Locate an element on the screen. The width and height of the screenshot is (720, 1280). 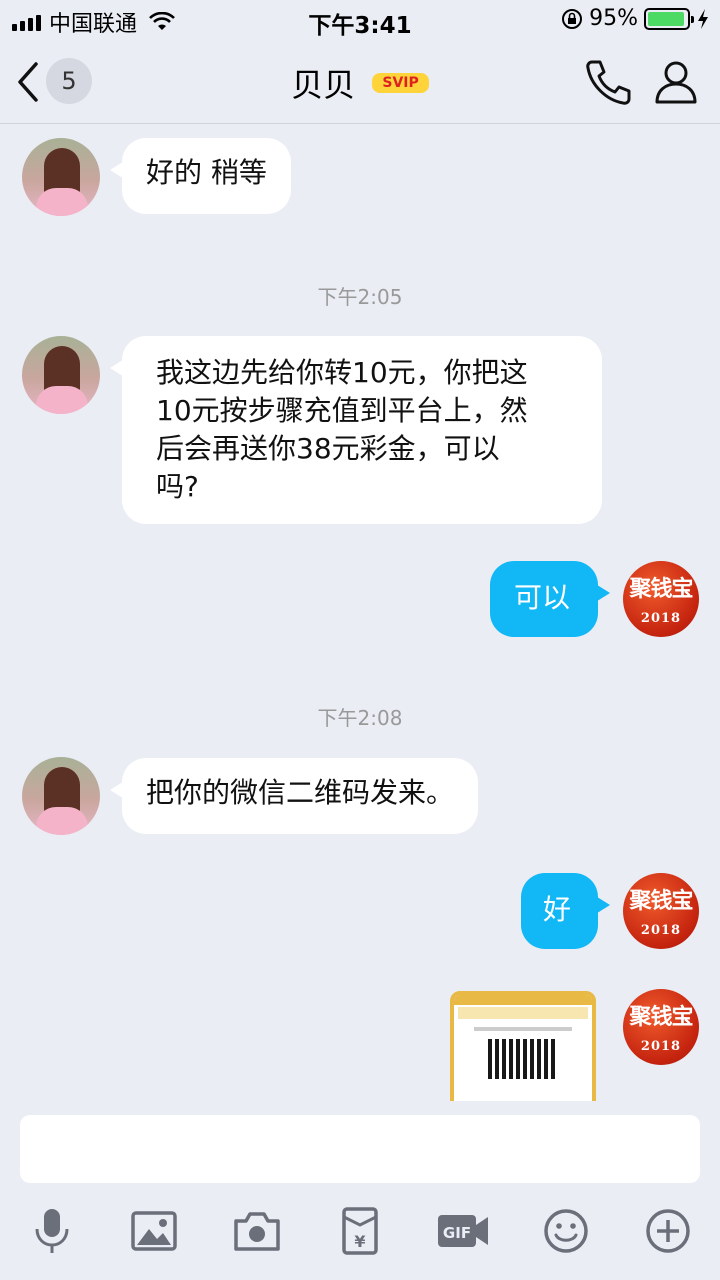
battery-icon is located at coordinates (669, 18).